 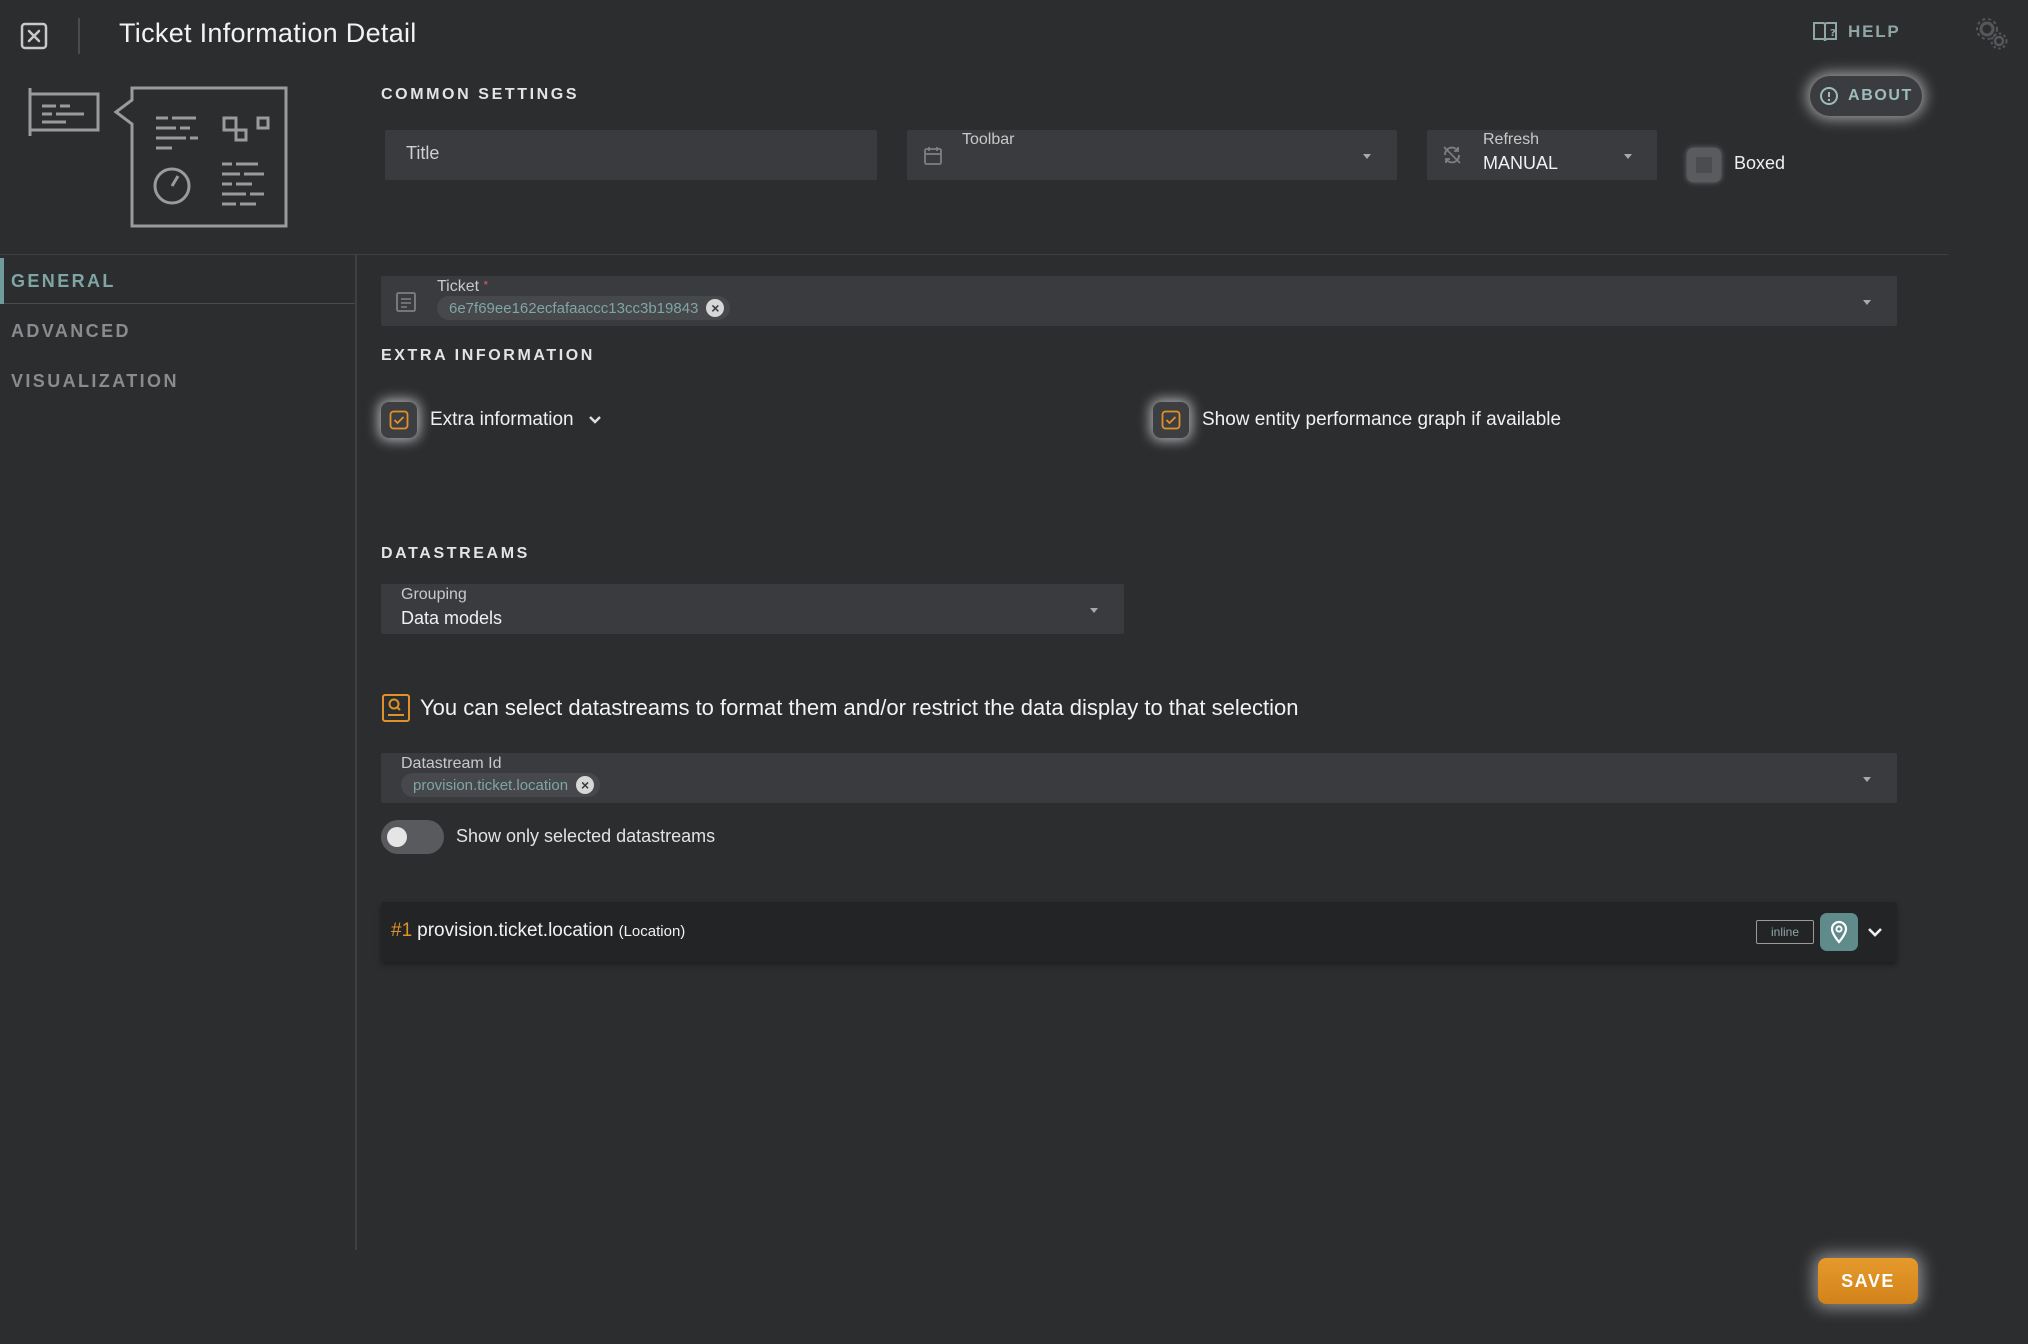 What do you see at coordinates (396, 708) in the screenshot?
I see `info-card-icon` at bounding box center [396, 708].